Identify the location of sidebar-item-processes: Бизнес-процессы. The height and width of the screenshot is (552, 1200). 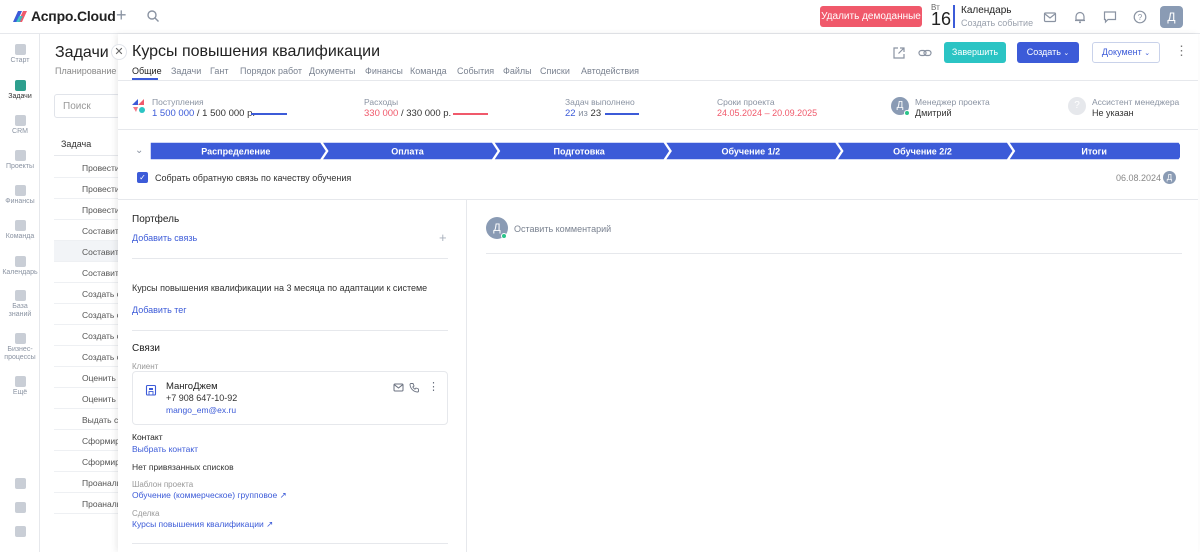
(20, 347).